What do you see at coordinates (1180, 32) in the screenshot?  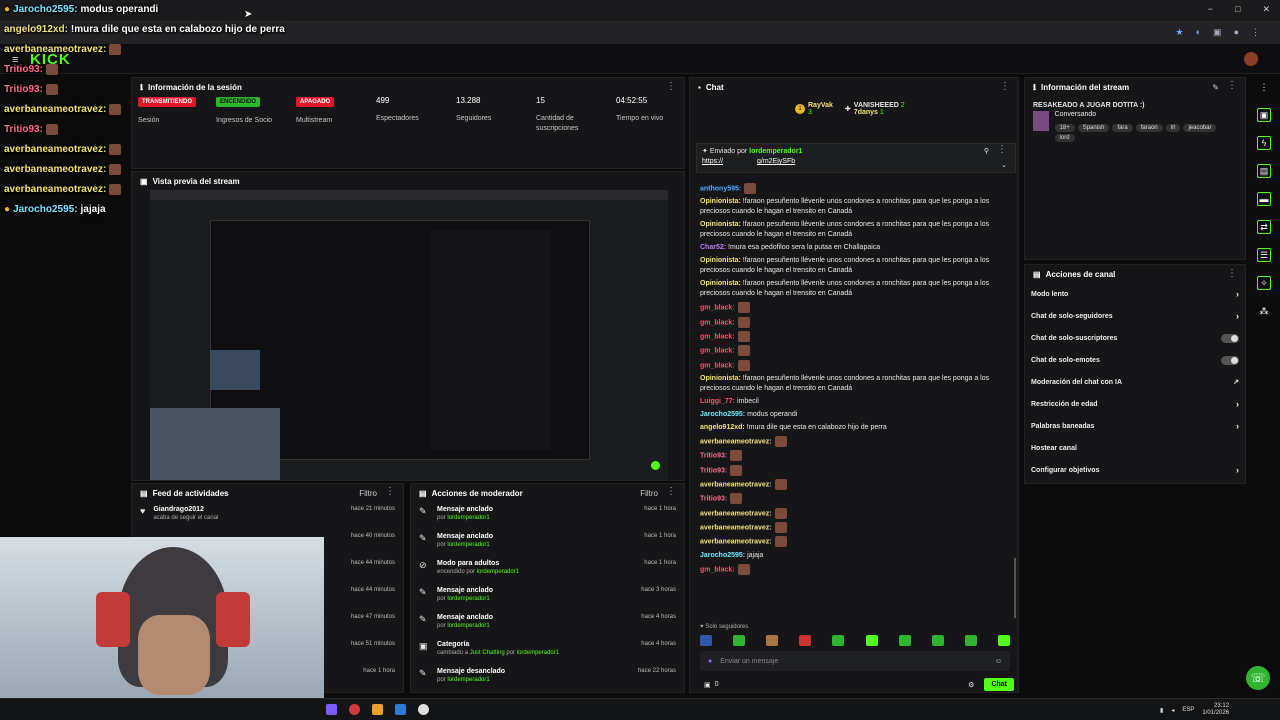 I see `bookmark-star-icon: ★` at bounding box center [1180, 32].